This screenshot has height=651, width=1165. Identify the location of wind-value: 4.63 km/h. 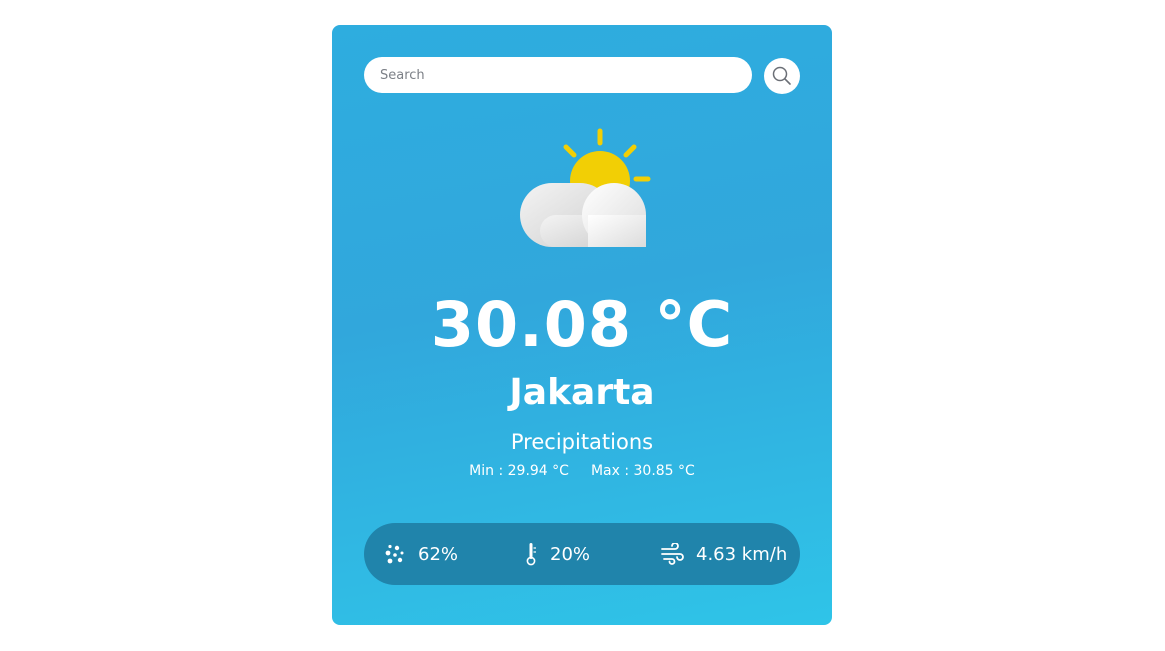
(742, 554).